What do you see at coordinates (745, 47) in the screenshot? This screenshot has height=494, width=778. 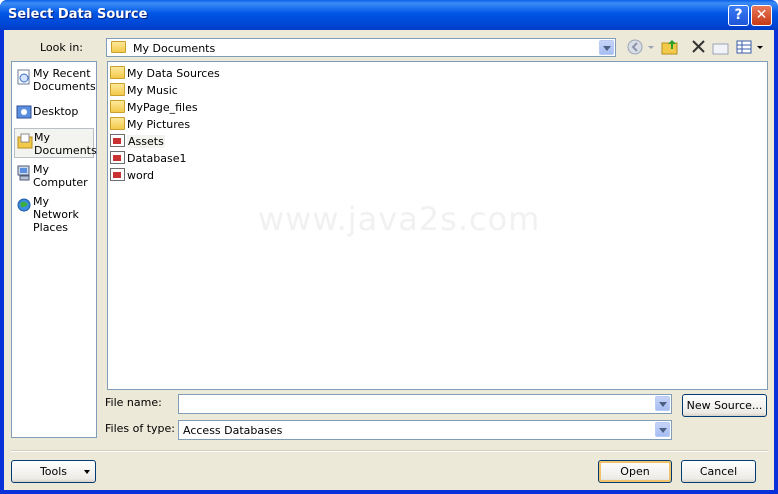 I see `views-icon` at bounding box center [745, 47].